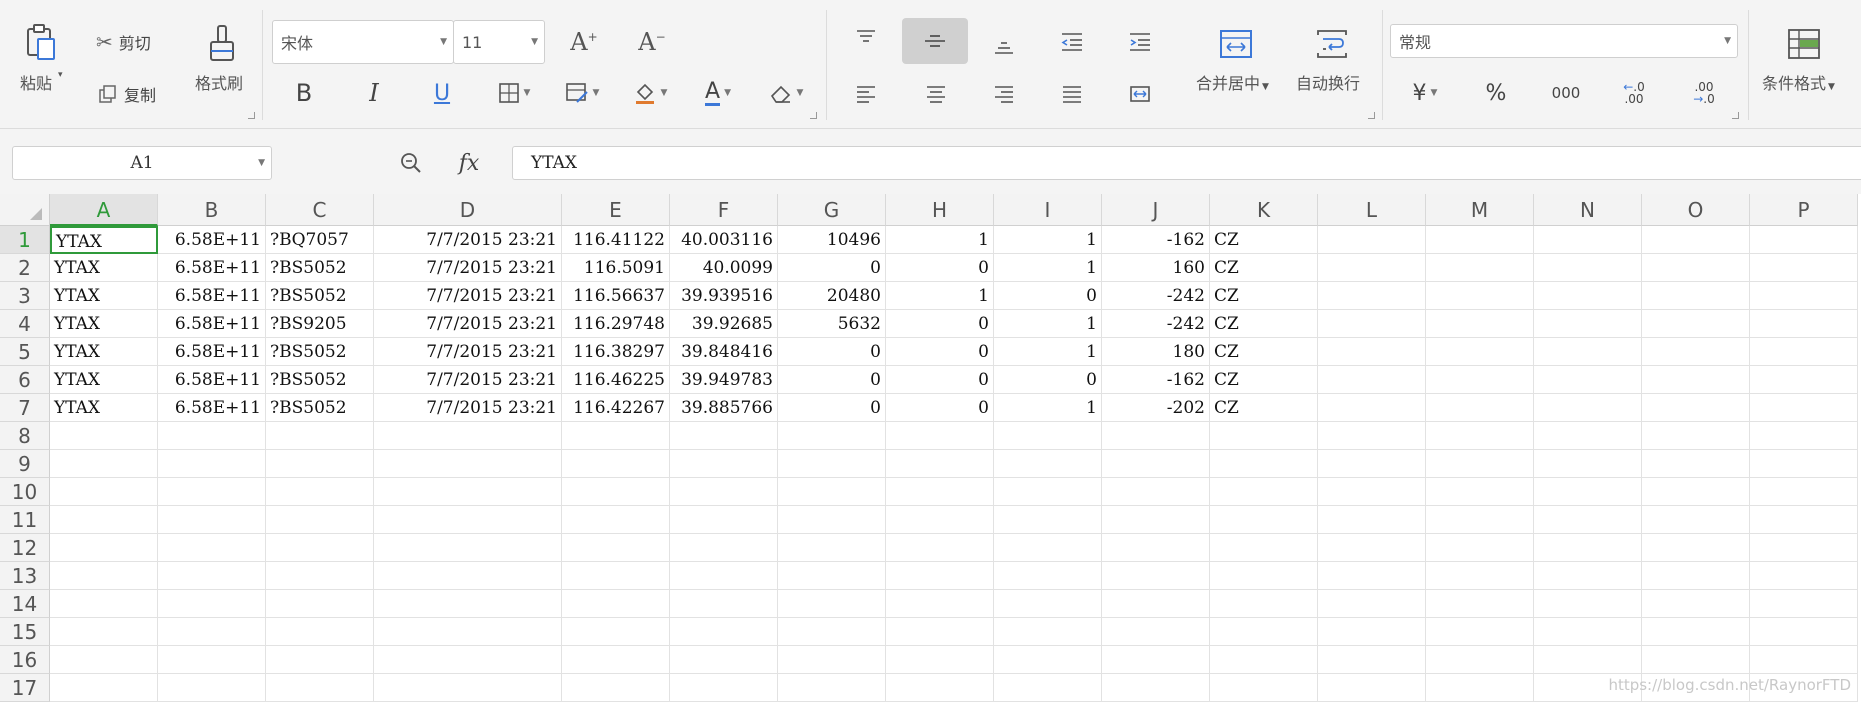  What do you see at coordinates (1048, 210) in the screenshot?
I see `column-header: I` at bounding box center [1048, 210].